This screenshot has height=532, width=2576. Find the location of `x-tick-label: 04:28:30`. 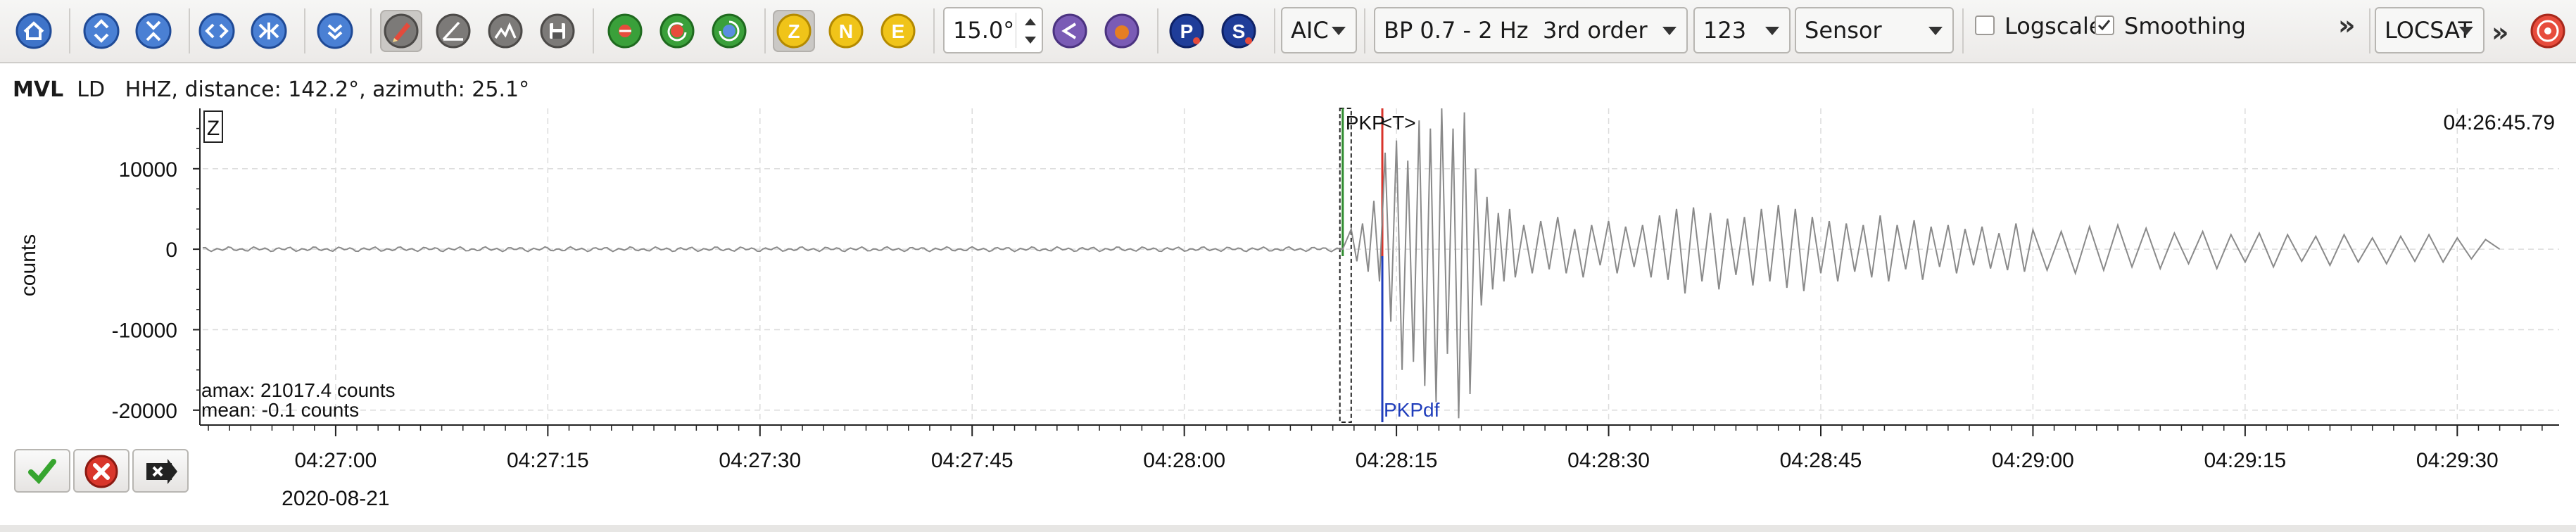

x-tick-label: 04:28:30 is located at coordinates (1608, 460).